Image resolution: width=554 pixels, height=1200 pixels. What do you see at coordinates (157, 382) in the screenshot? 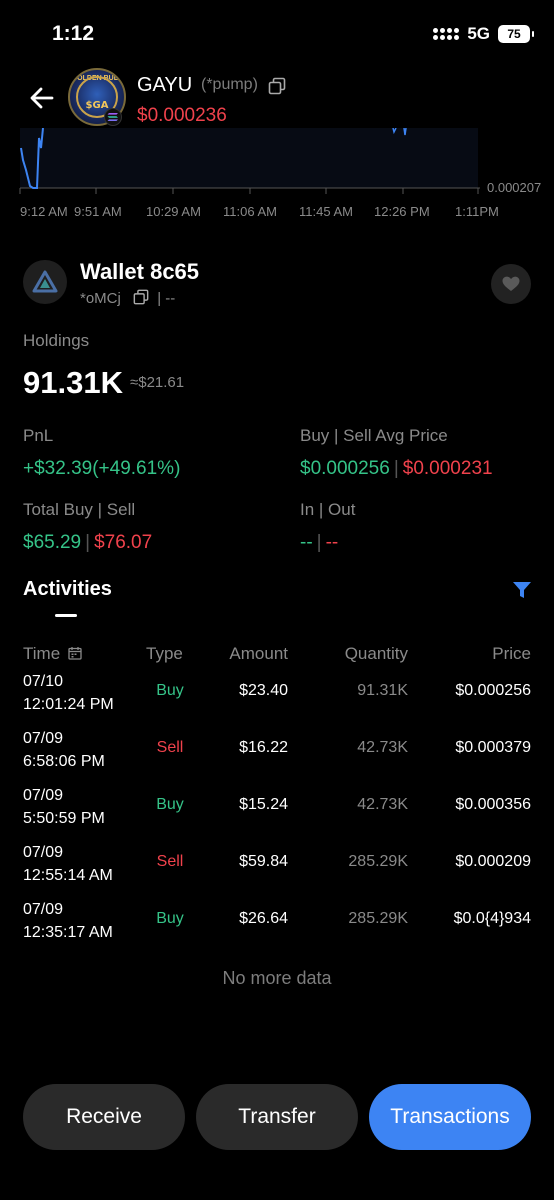
I see `holdings-usd: ≈$21.61` at bounding box center [157, 382].